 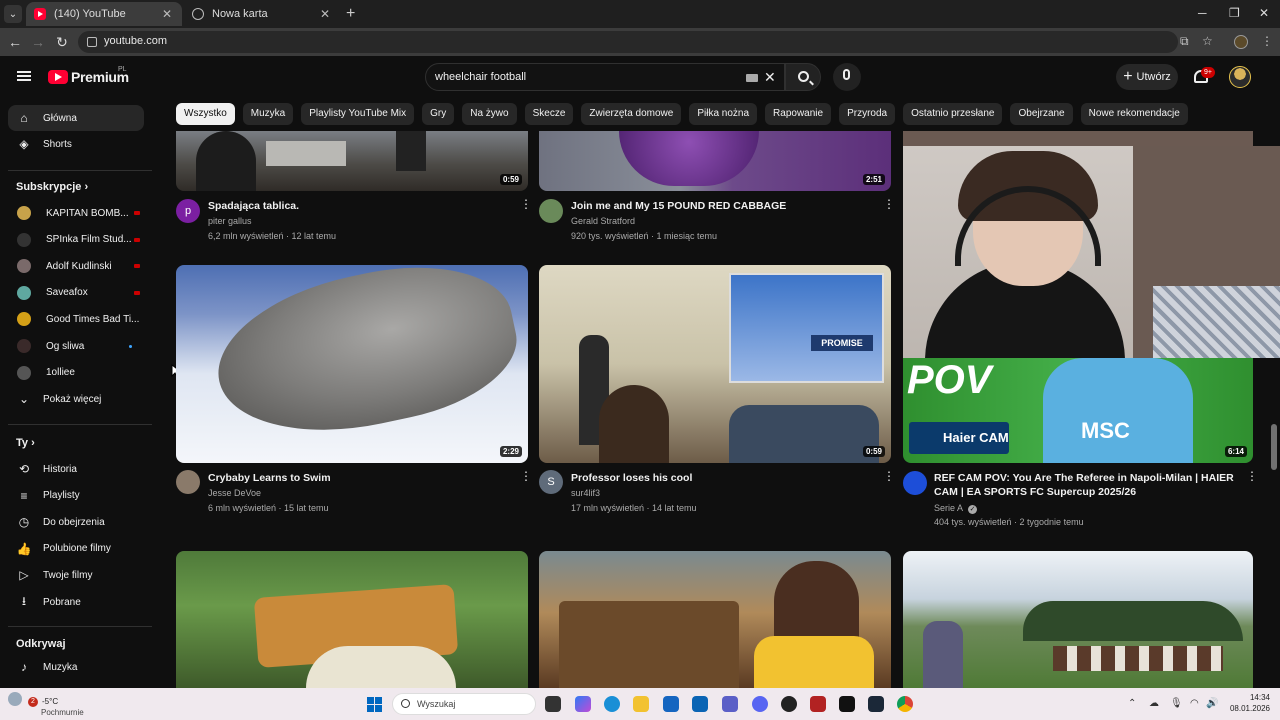 I want to click on teams-icon, so click(x=730, y=704).